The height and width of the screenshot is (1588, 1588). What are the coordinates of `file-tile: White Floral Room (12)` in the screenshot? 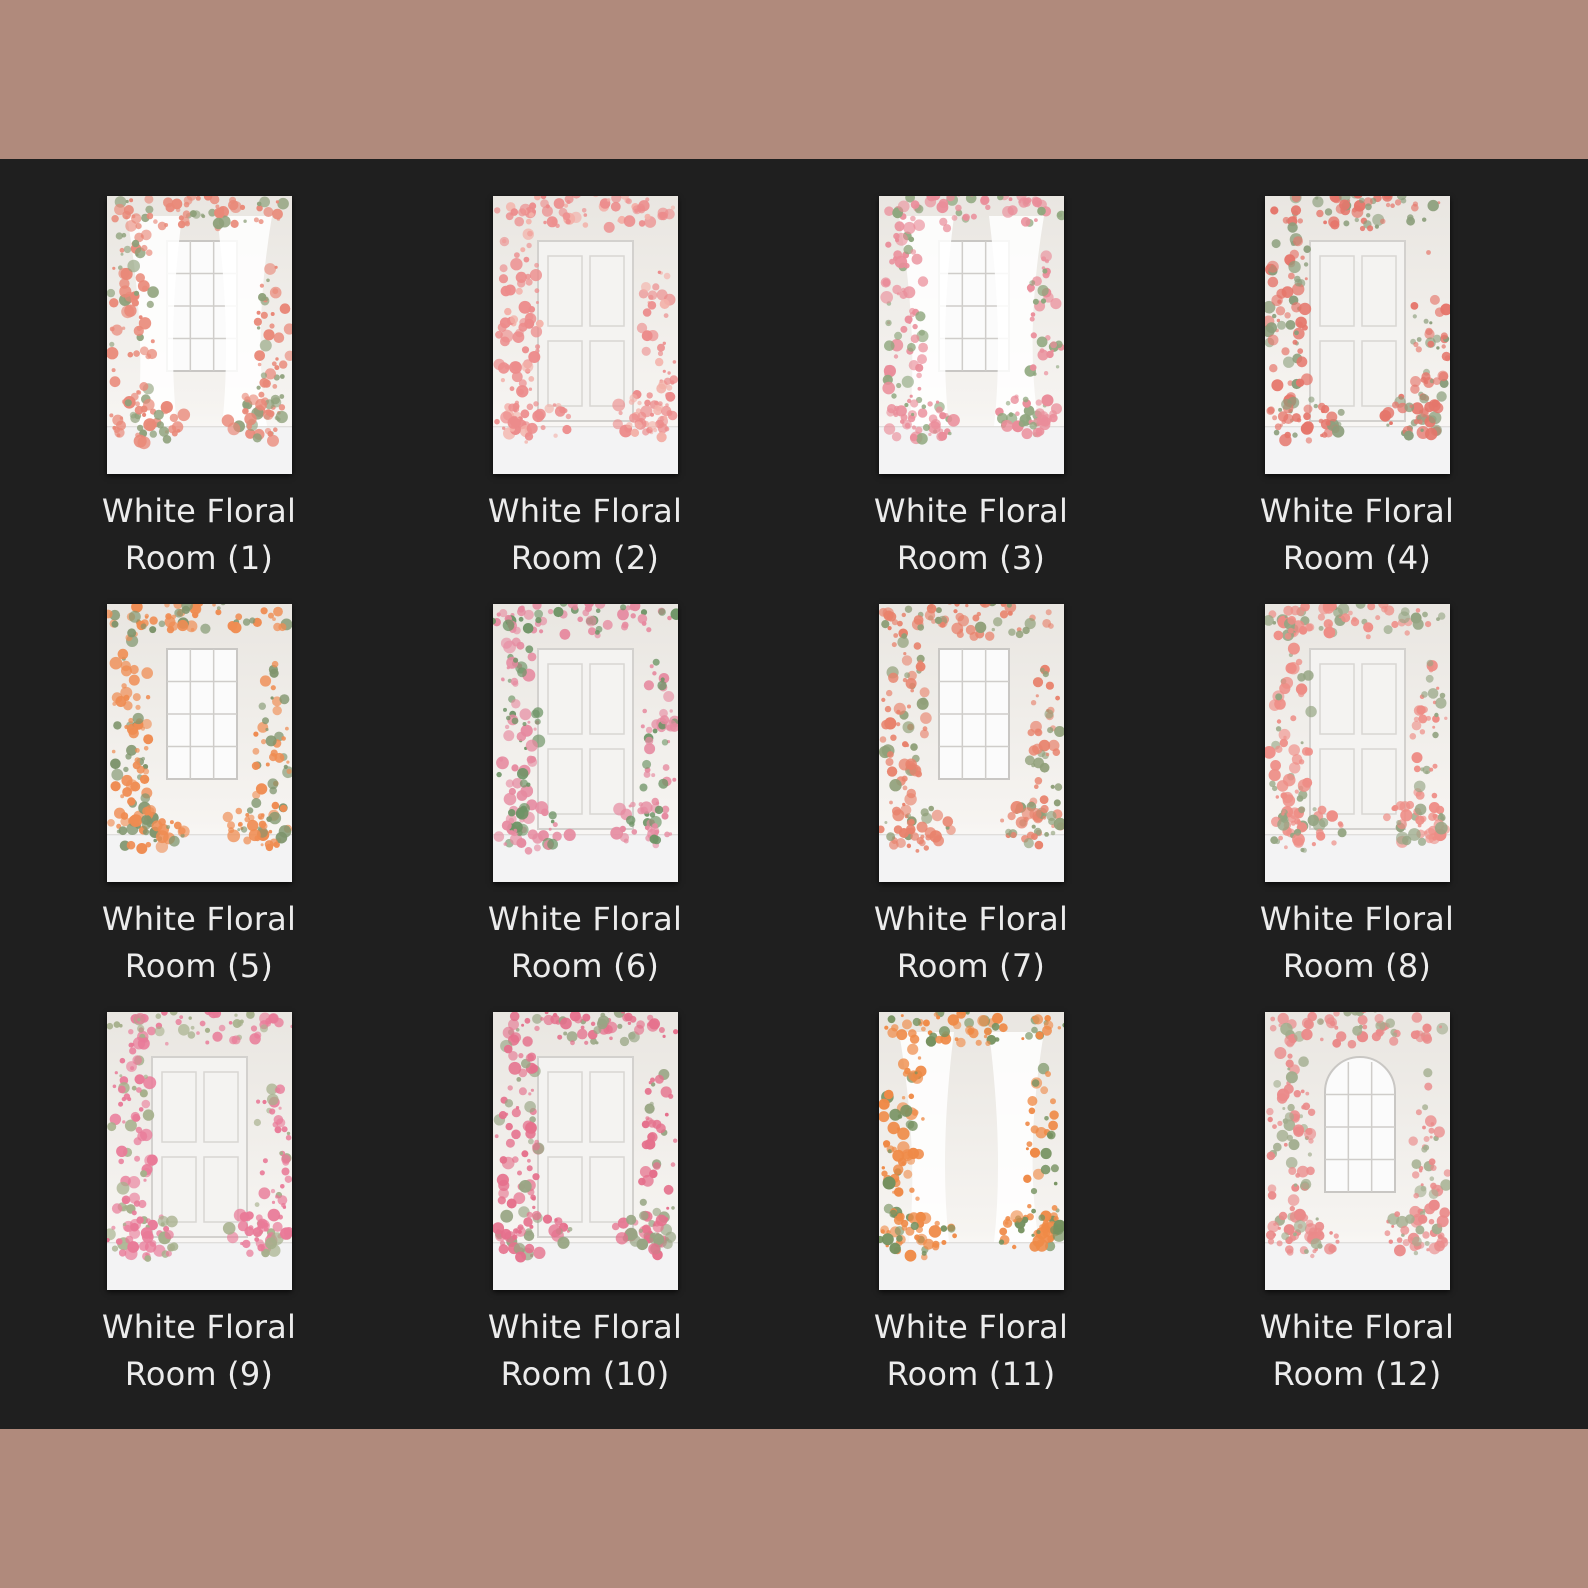 It's located at (1357, 1205).